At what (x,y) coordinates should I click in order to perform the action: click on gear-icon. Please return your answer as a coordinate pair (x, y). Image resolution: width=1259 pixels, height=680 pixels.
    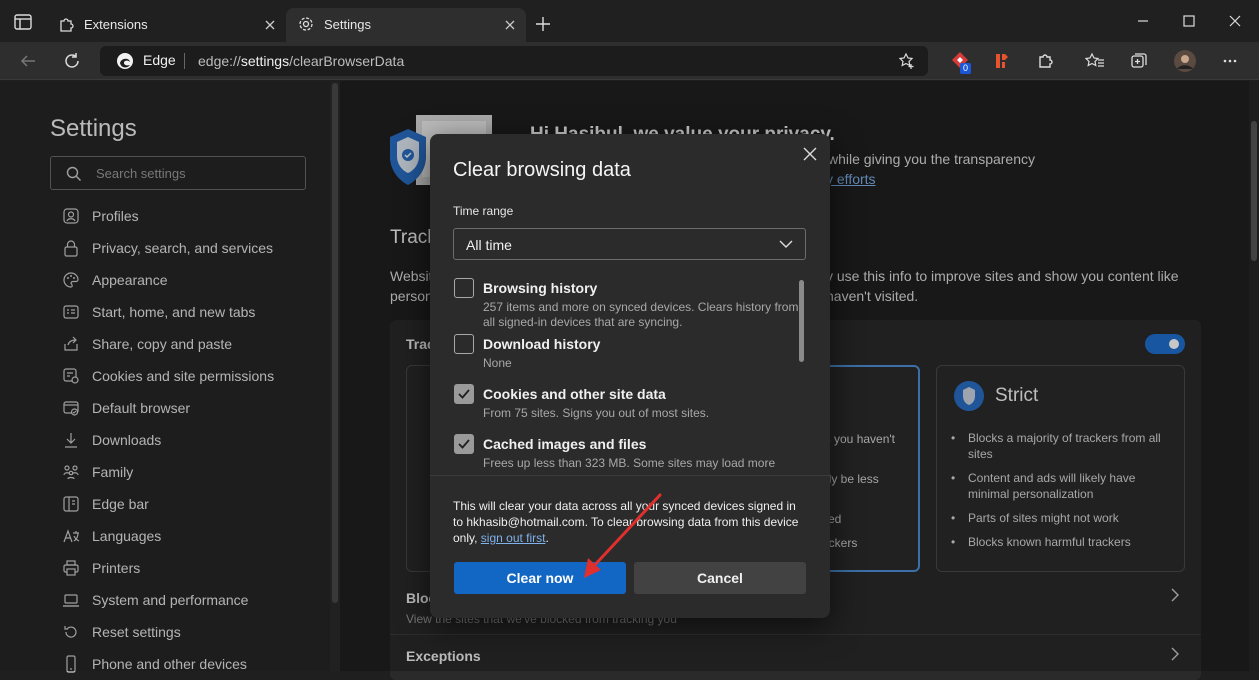
    Looking at the image, I should click on (306, 24).